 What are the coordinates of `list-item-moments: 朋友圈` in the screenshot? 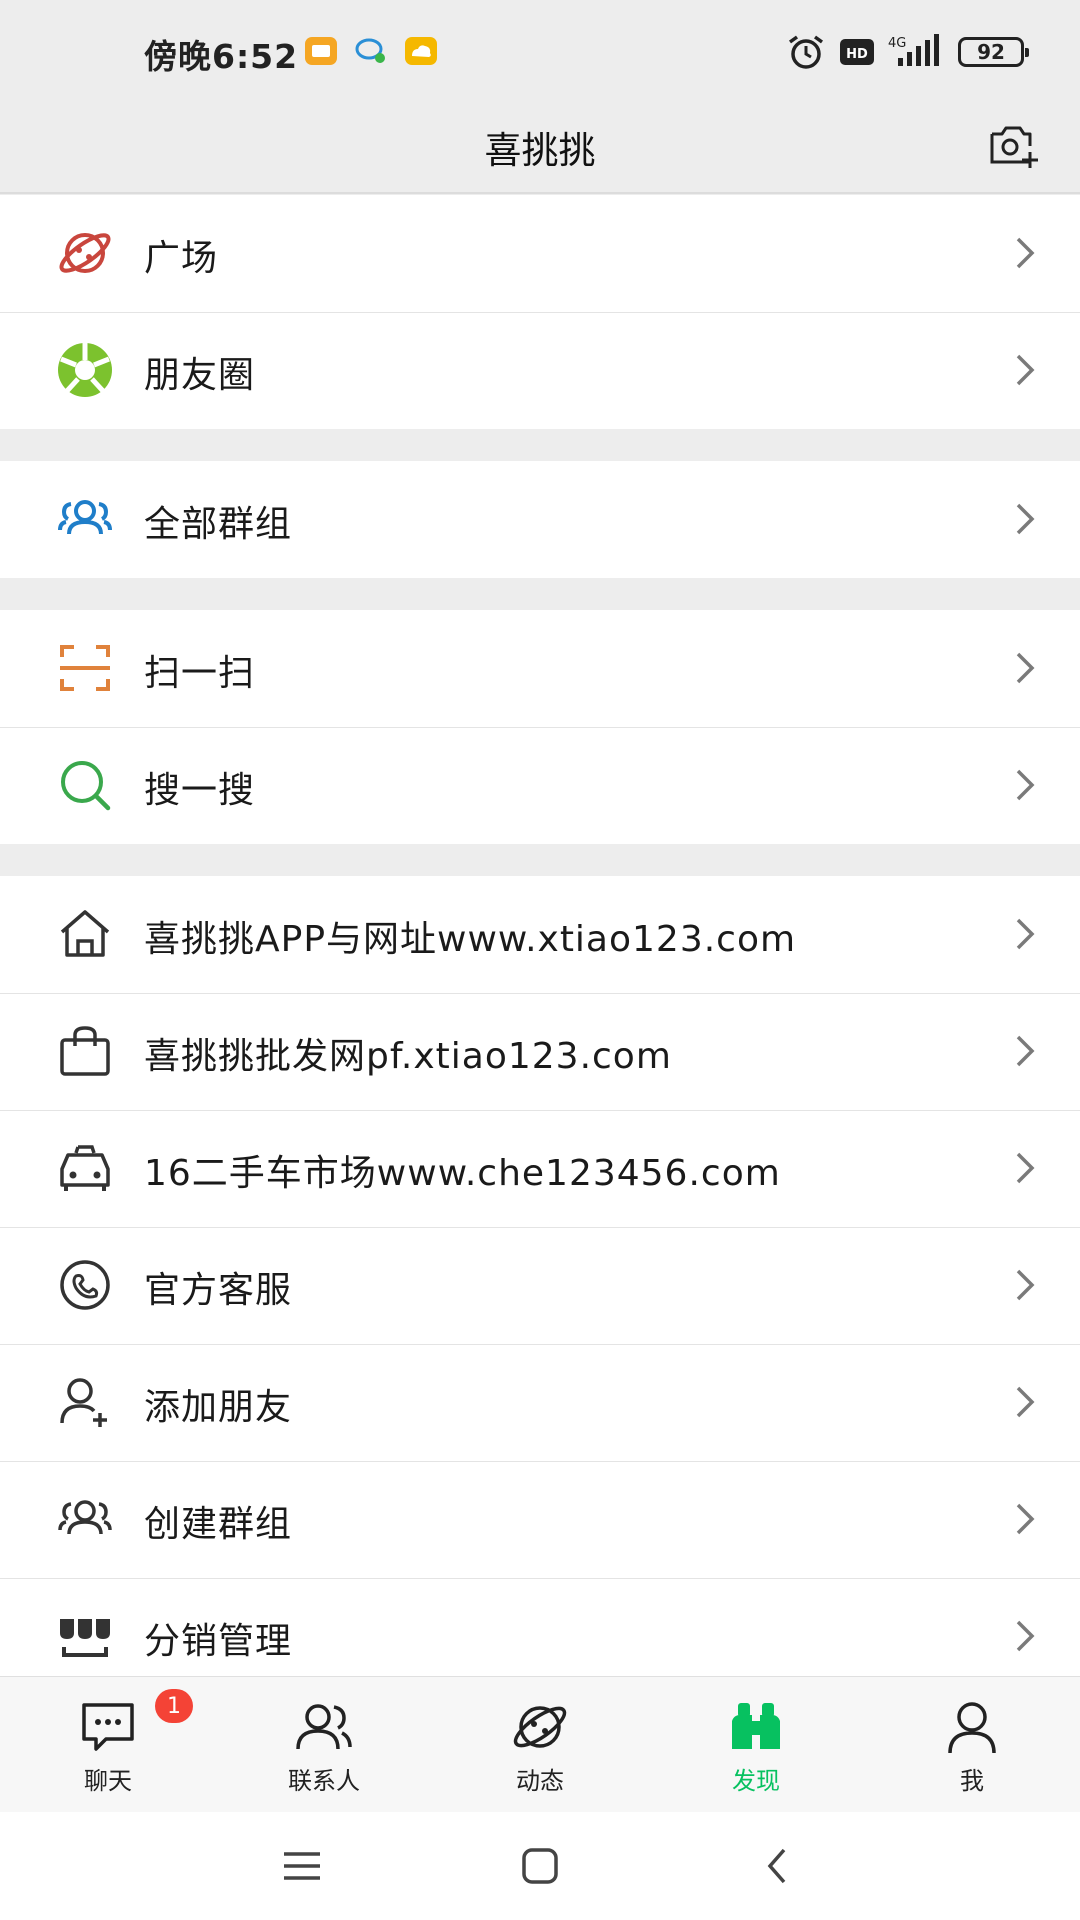 It's located at (540, 370).